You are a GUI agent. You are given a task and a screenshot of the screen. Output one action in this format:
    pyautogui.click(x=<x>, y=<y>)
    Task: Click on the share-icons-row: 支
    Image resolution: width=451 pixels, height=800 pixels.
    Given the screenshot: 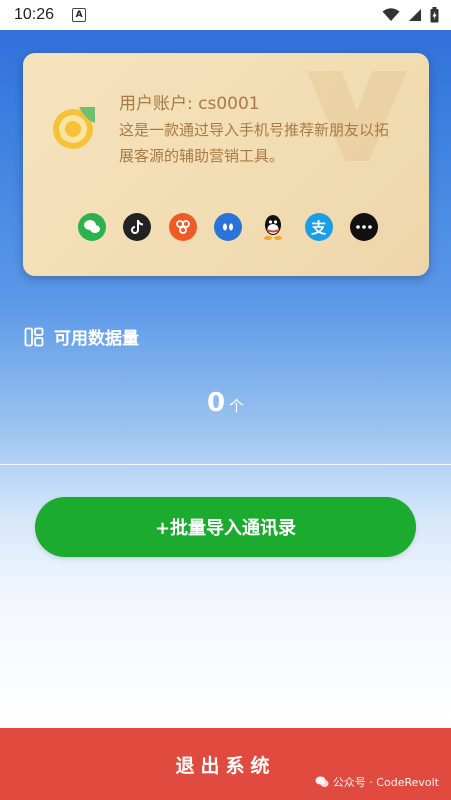 What is the action you would take?
    pyautogui.click(x=228, y=227)
    